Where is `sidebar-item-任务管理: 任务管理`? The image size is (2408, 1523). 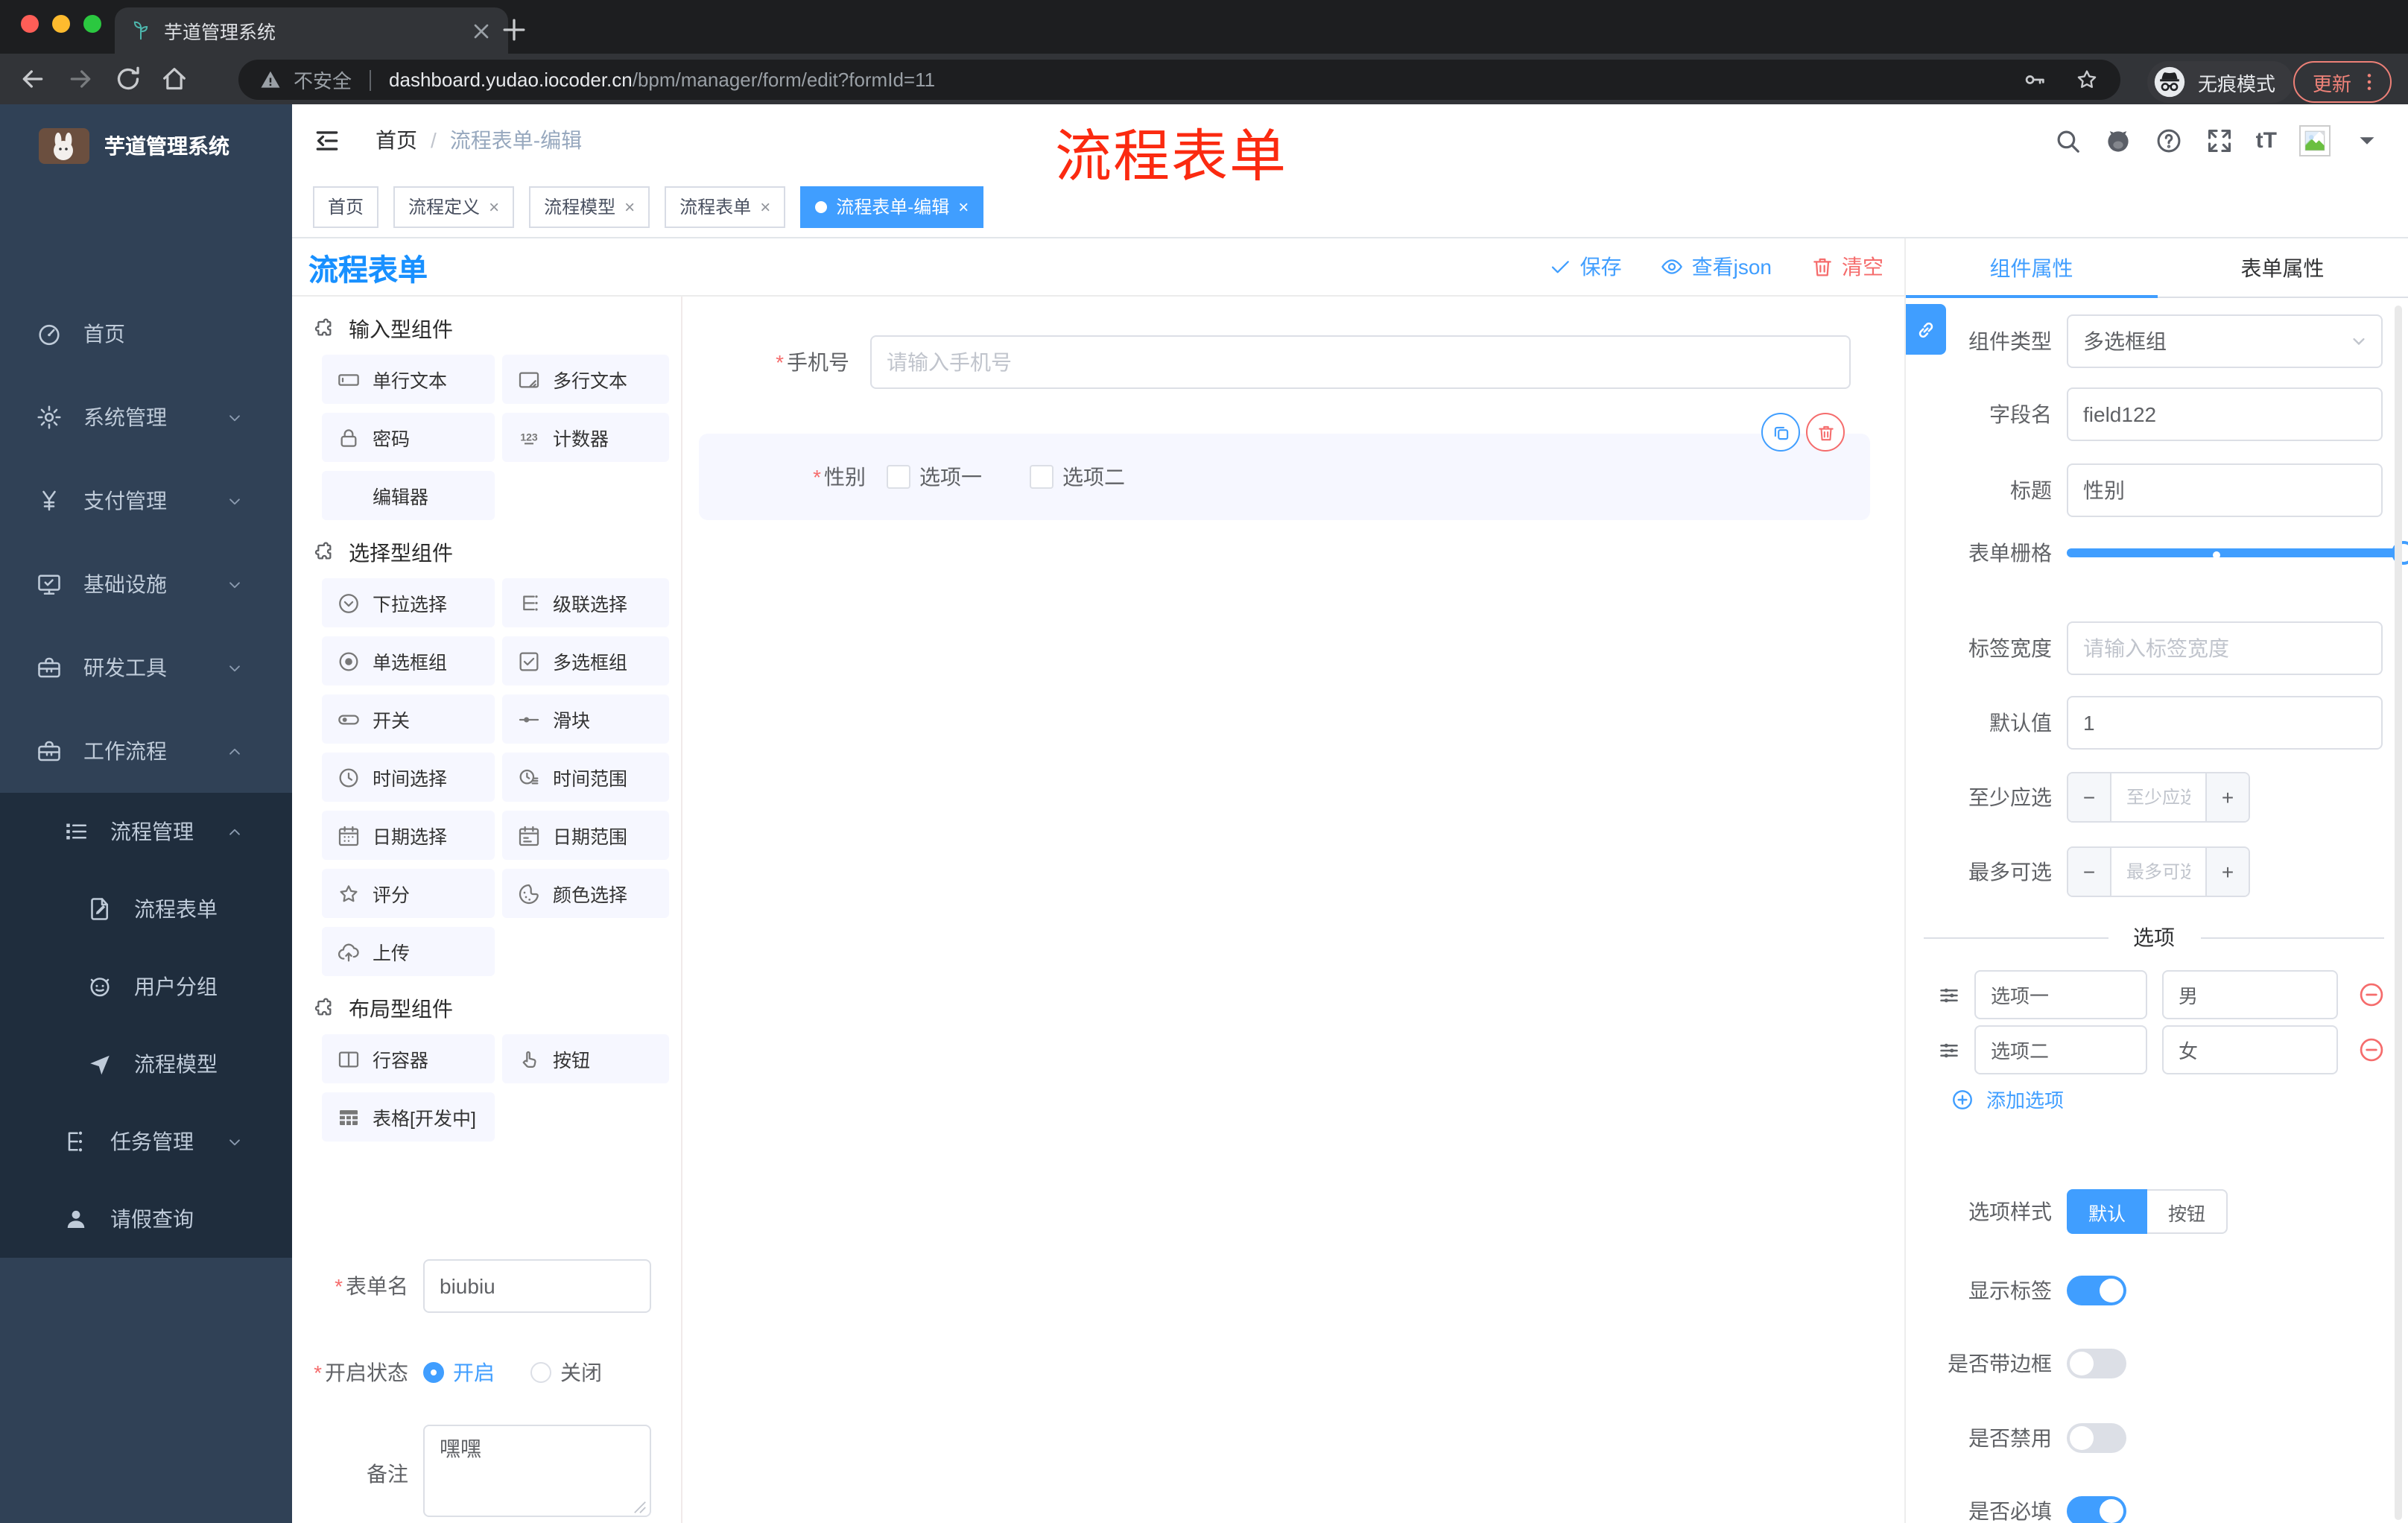 sidebar-item-任务管理: 任务管理 is located at coordinates (146, 1141).